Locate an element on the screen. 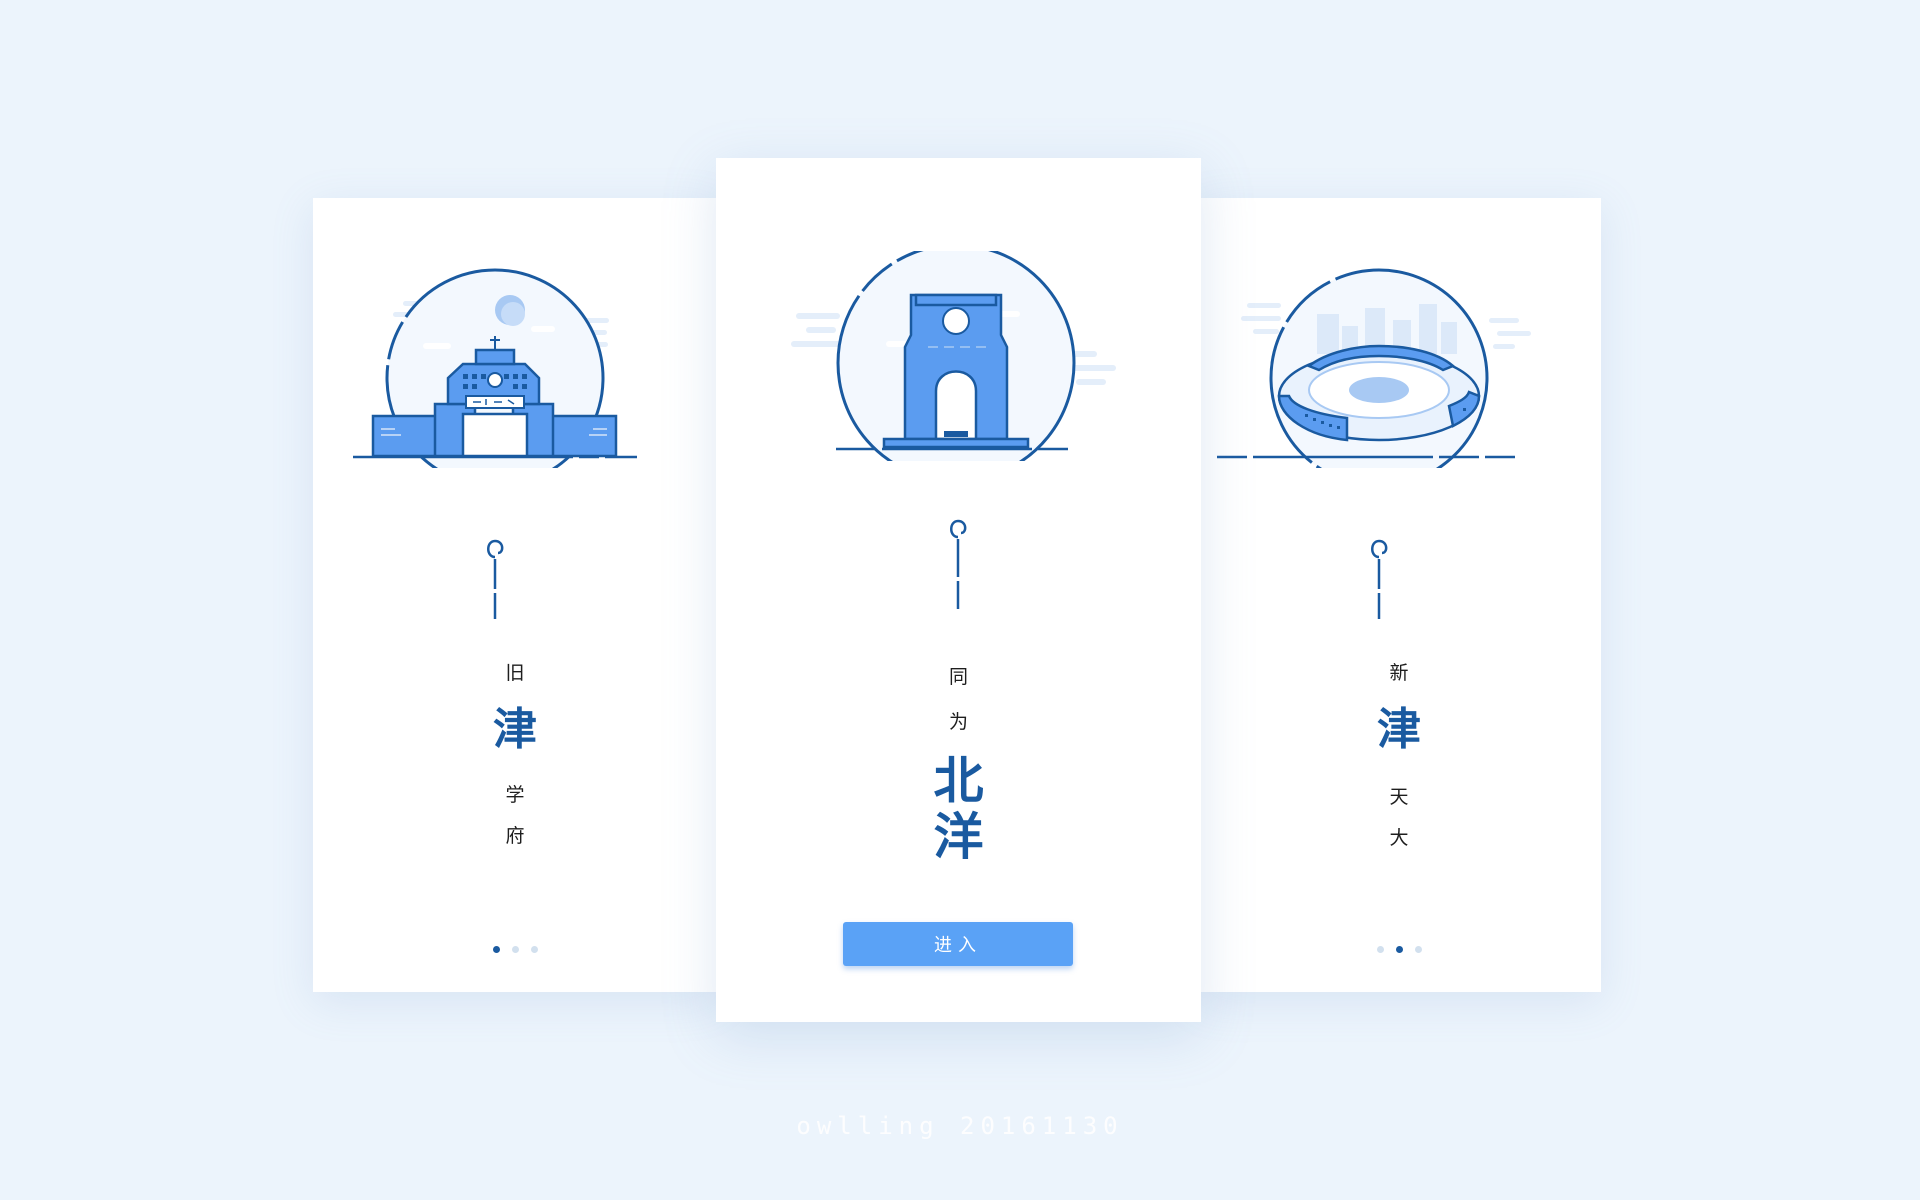 The image size is (1920, 1200). text-xue: 学 is located at coordinates (515, 795).